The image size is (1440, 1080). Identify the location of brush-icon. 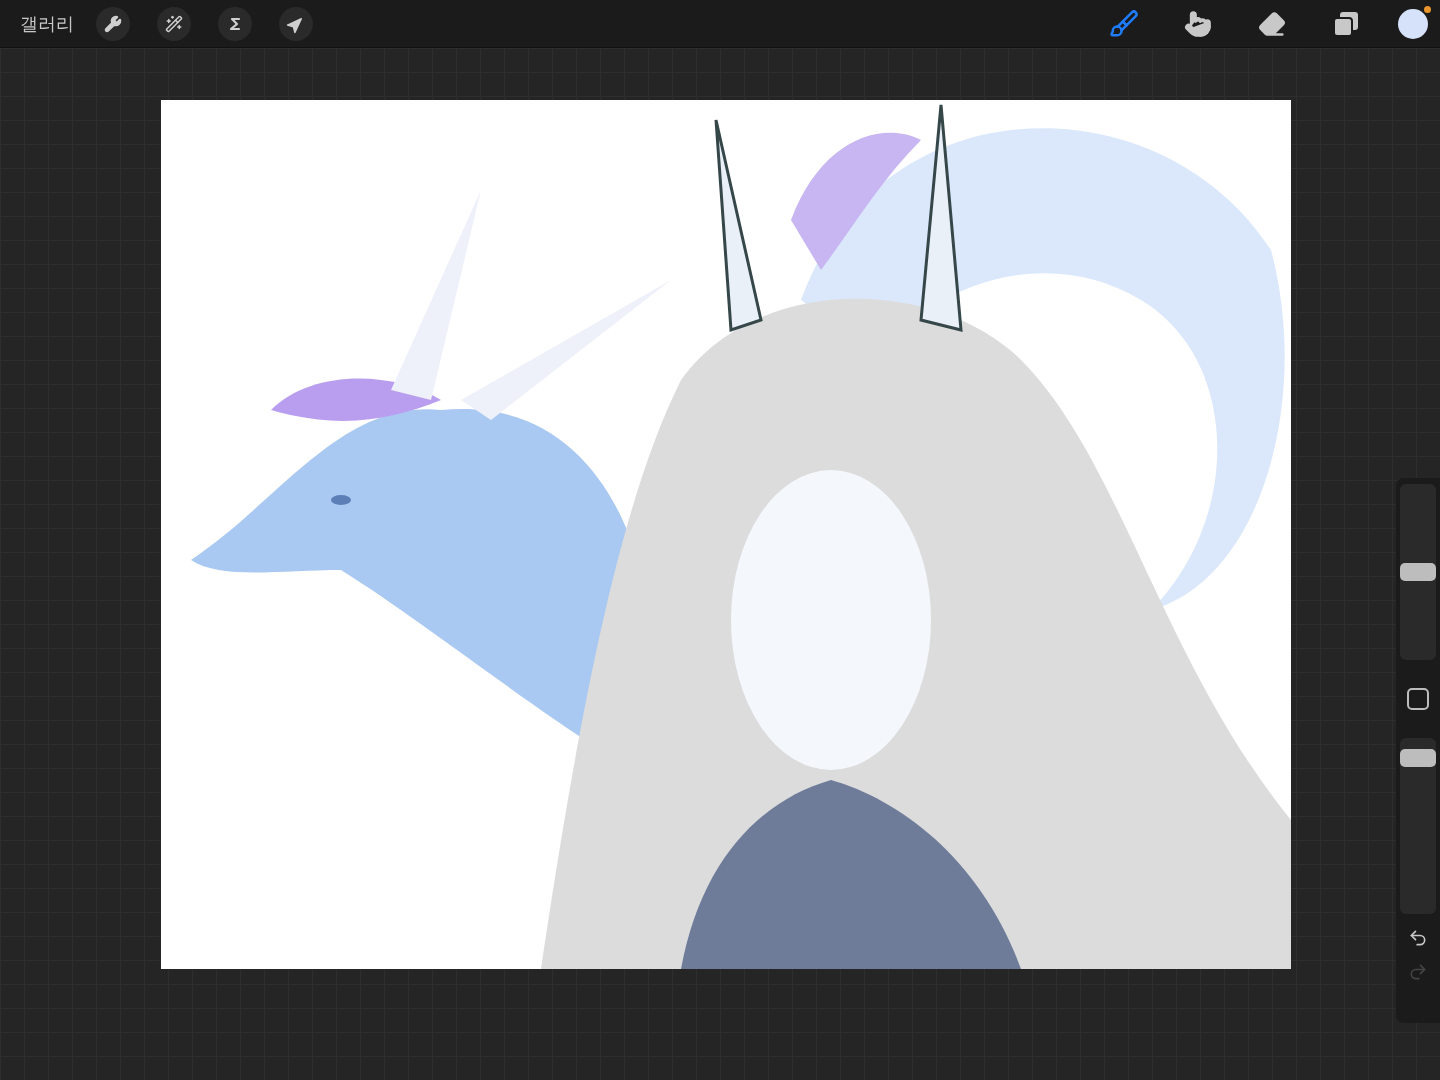
(1124, 23).